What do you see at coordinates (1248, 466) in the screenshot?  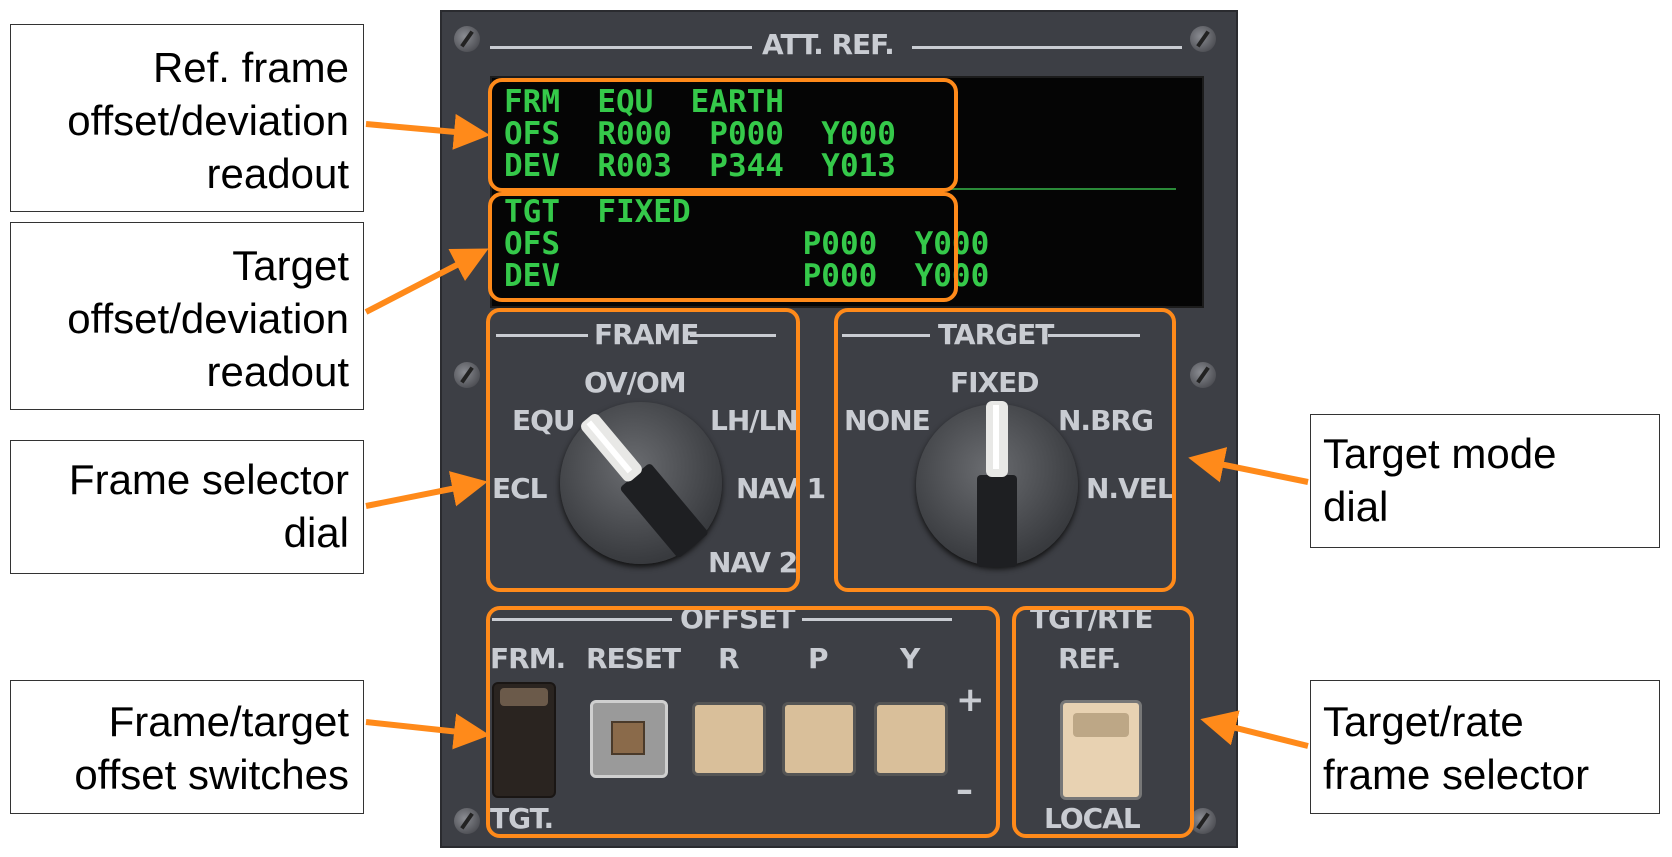 I see `arrow-target-mode` at bounding box center [1248, 466].